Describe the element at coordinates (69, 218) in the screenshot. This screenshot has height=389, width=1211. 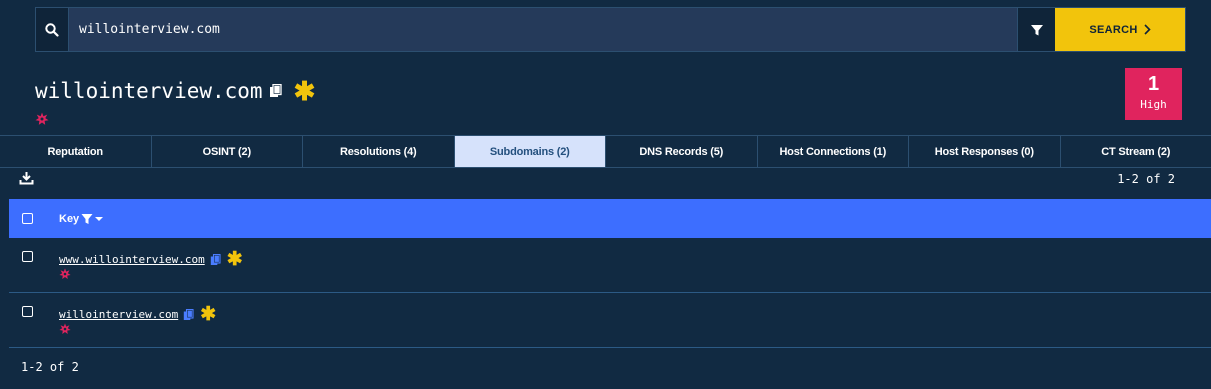
I see `column-key-label: Key` at that location.